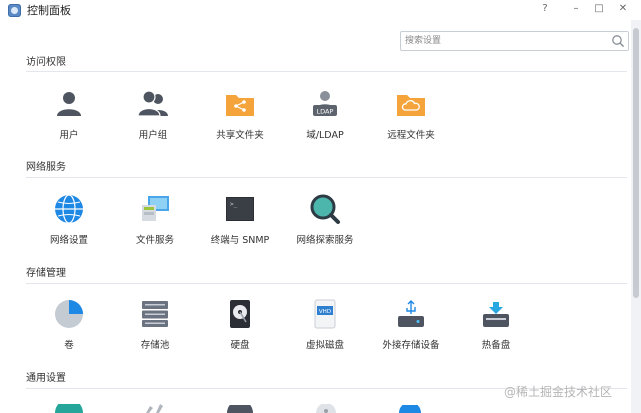 This screenshot has height=413, width=641. What do you see at coordinates (46, 378) in the screenshot?
I see `section-title-general: 通用设置` at bounding box center [46, 378].